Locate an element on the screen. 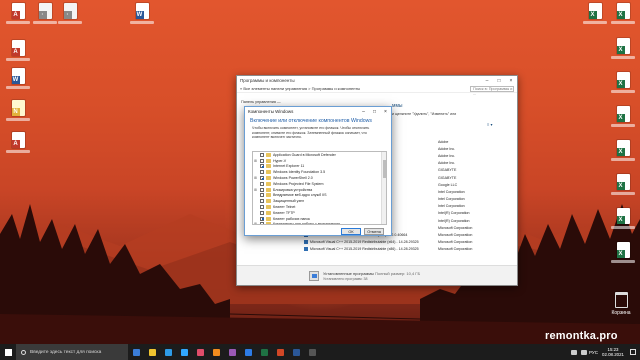 The width and height of the screenshot is (640, 360). word-icon: W is located at coordinates (142, 11).